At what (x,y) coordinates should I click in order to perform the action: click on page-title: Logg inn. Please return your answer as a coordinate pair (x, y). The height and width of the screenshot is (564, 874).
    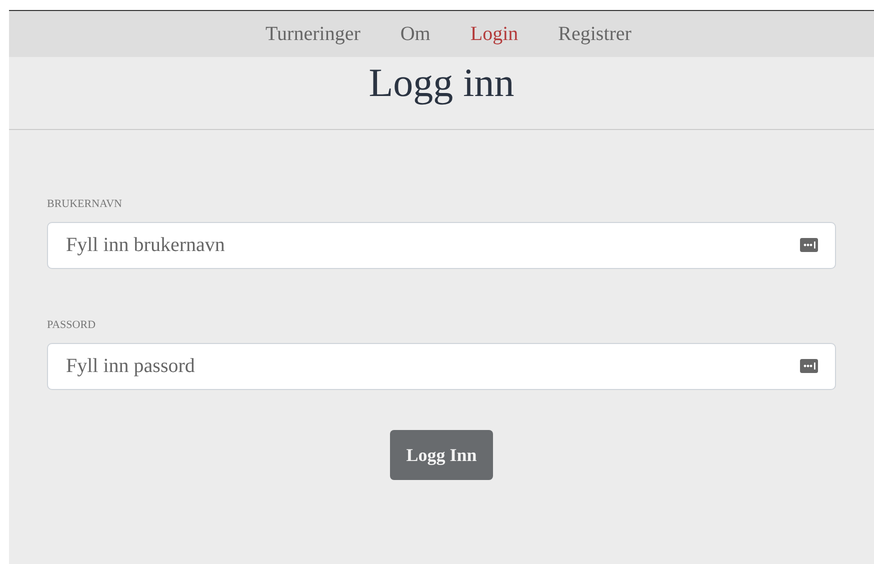
    Looking at the image, I should click on (441, 83).